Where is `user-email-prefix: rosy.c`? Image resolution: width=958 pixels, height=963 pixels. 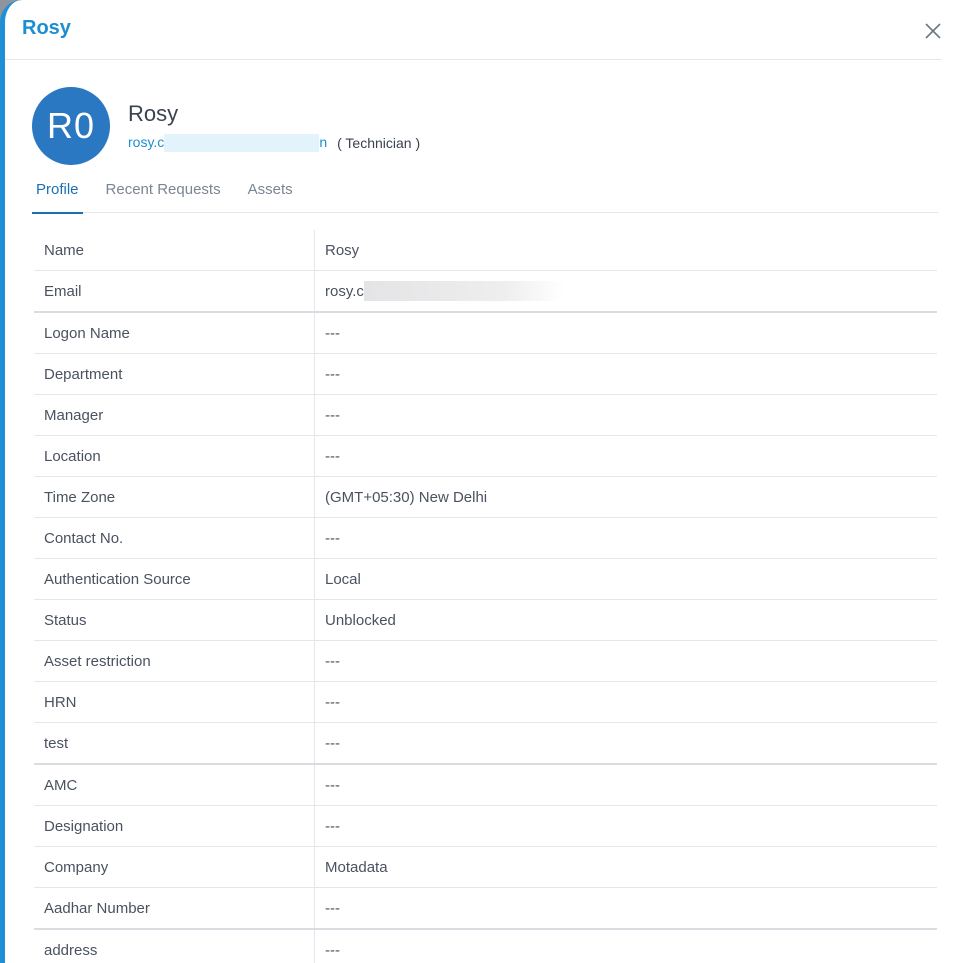 user-email-prefix: rosy.c is located at coordinates (146, 142).